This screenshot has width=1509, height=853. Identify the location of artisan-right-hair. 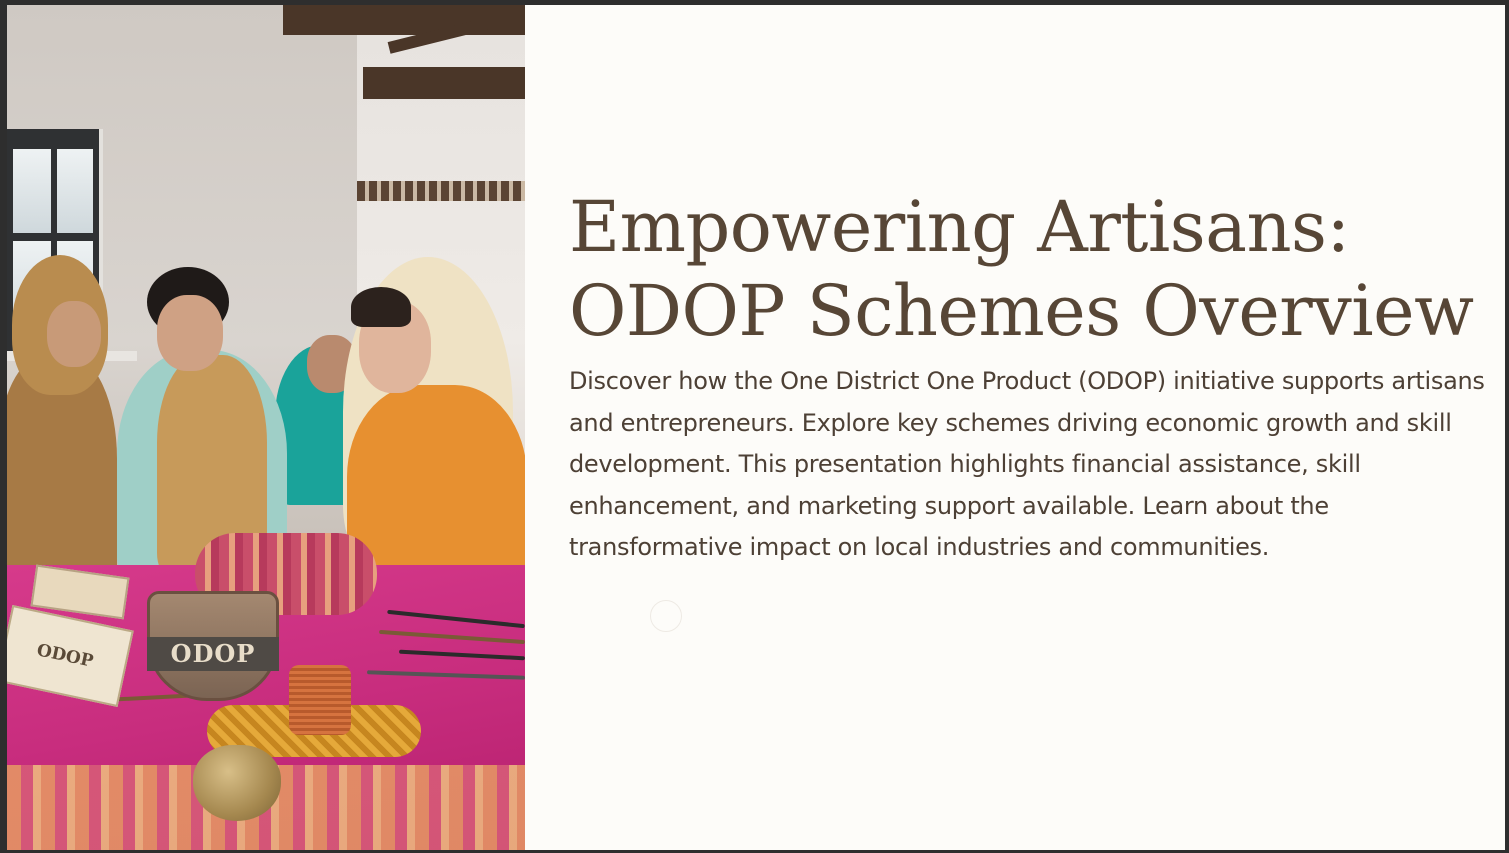
(381, 307).